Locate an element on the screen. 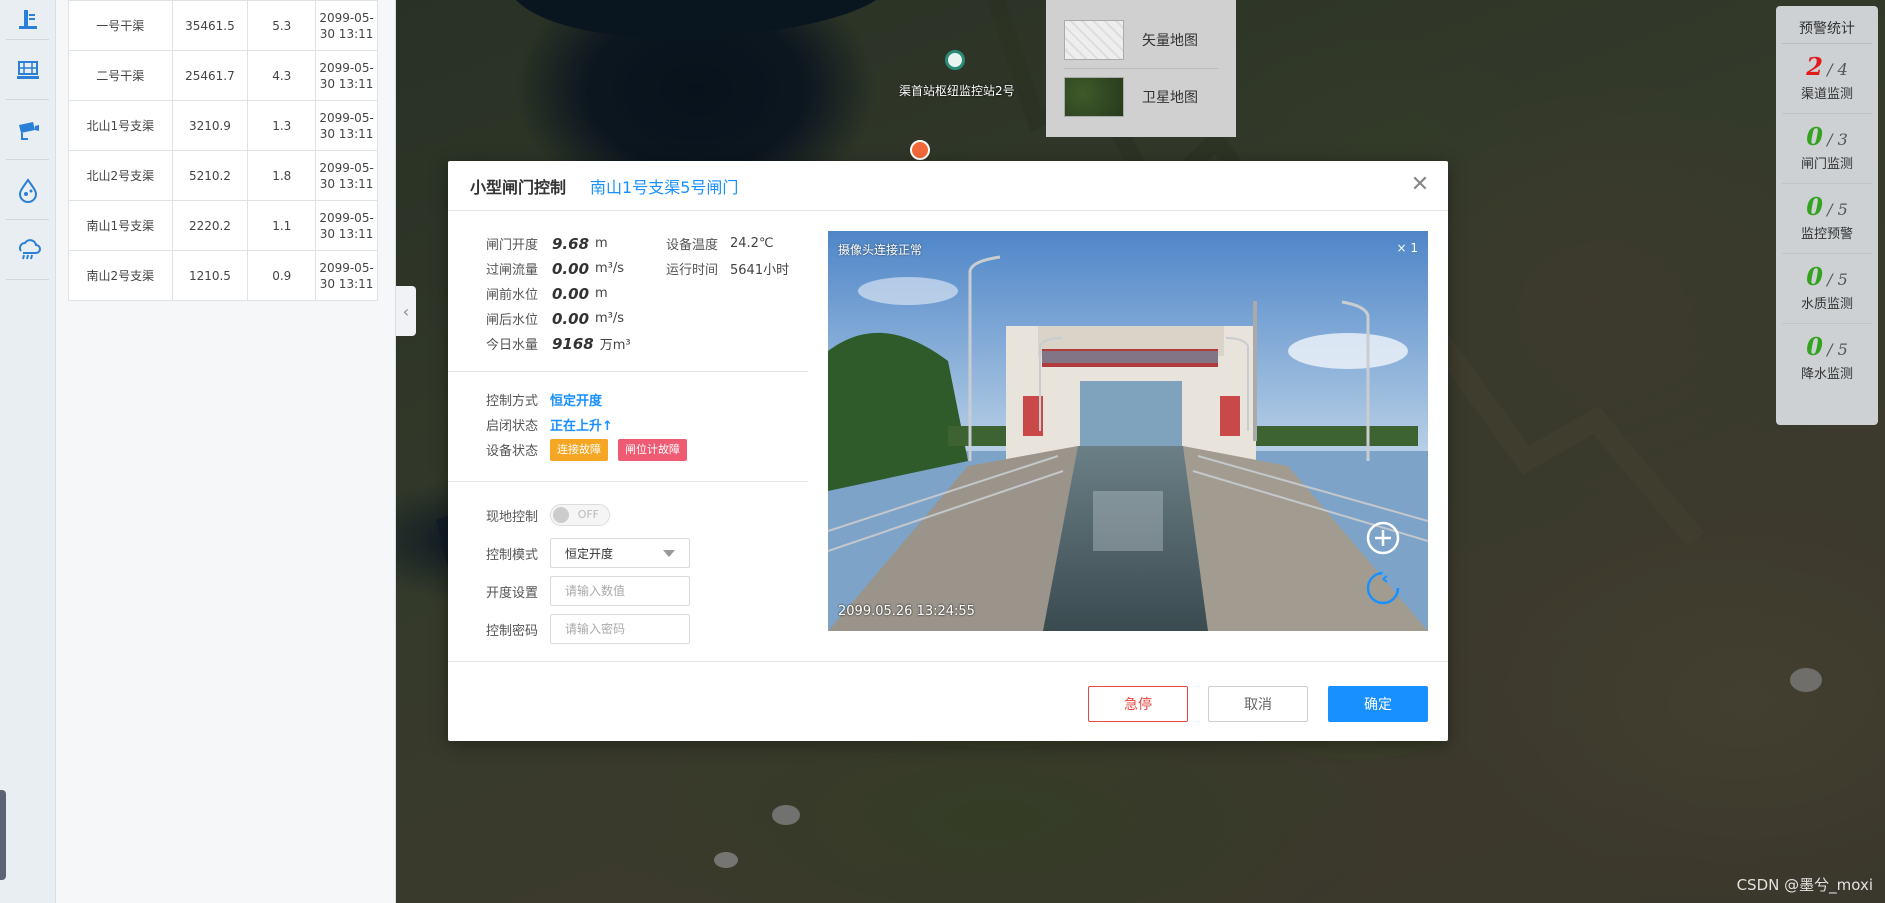 The width and height of the screenshot is (1885, 903). dialog-subtitle: 南山1号支渠5号闸门 is located at coordinates (664, 187).